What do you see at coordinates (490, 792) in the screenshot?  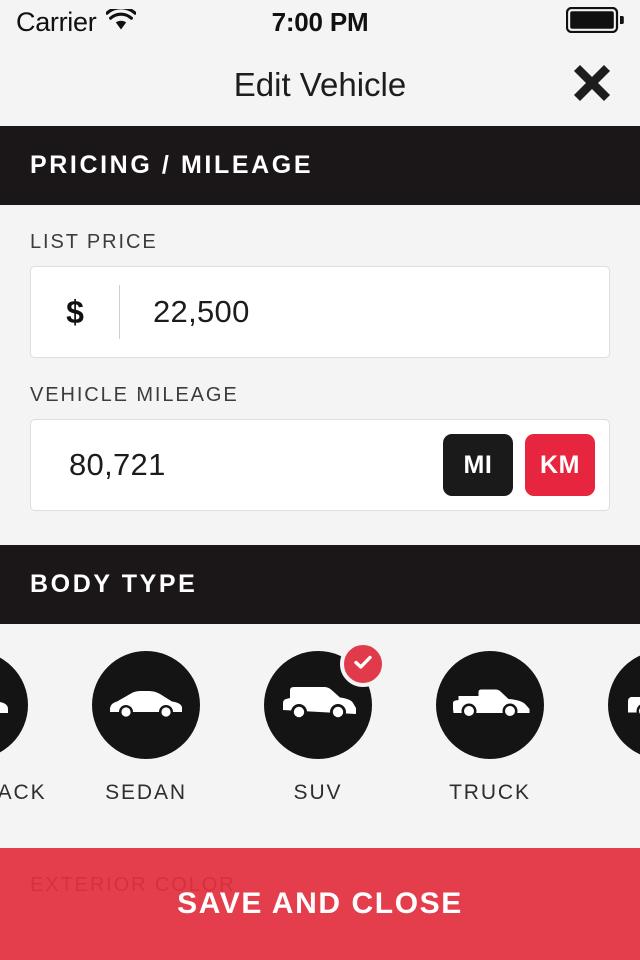 I see `body-type-label: TRUCK` at bounding box center [490, 792].